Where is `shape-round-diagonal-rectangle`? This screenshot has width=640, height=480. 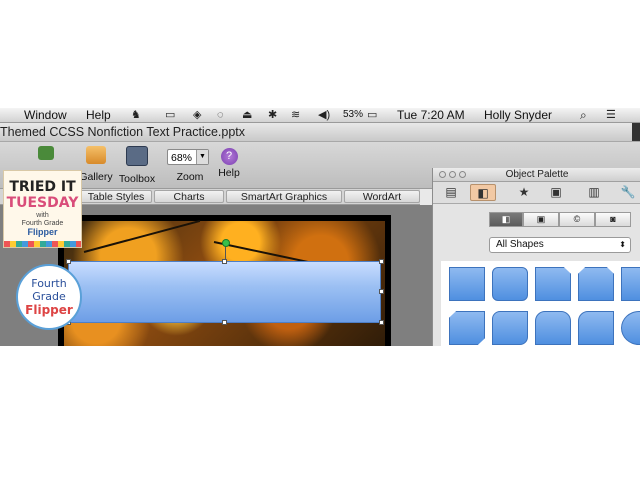
shape-round-diagonal-rectangle is located at coordinates (510, 328).